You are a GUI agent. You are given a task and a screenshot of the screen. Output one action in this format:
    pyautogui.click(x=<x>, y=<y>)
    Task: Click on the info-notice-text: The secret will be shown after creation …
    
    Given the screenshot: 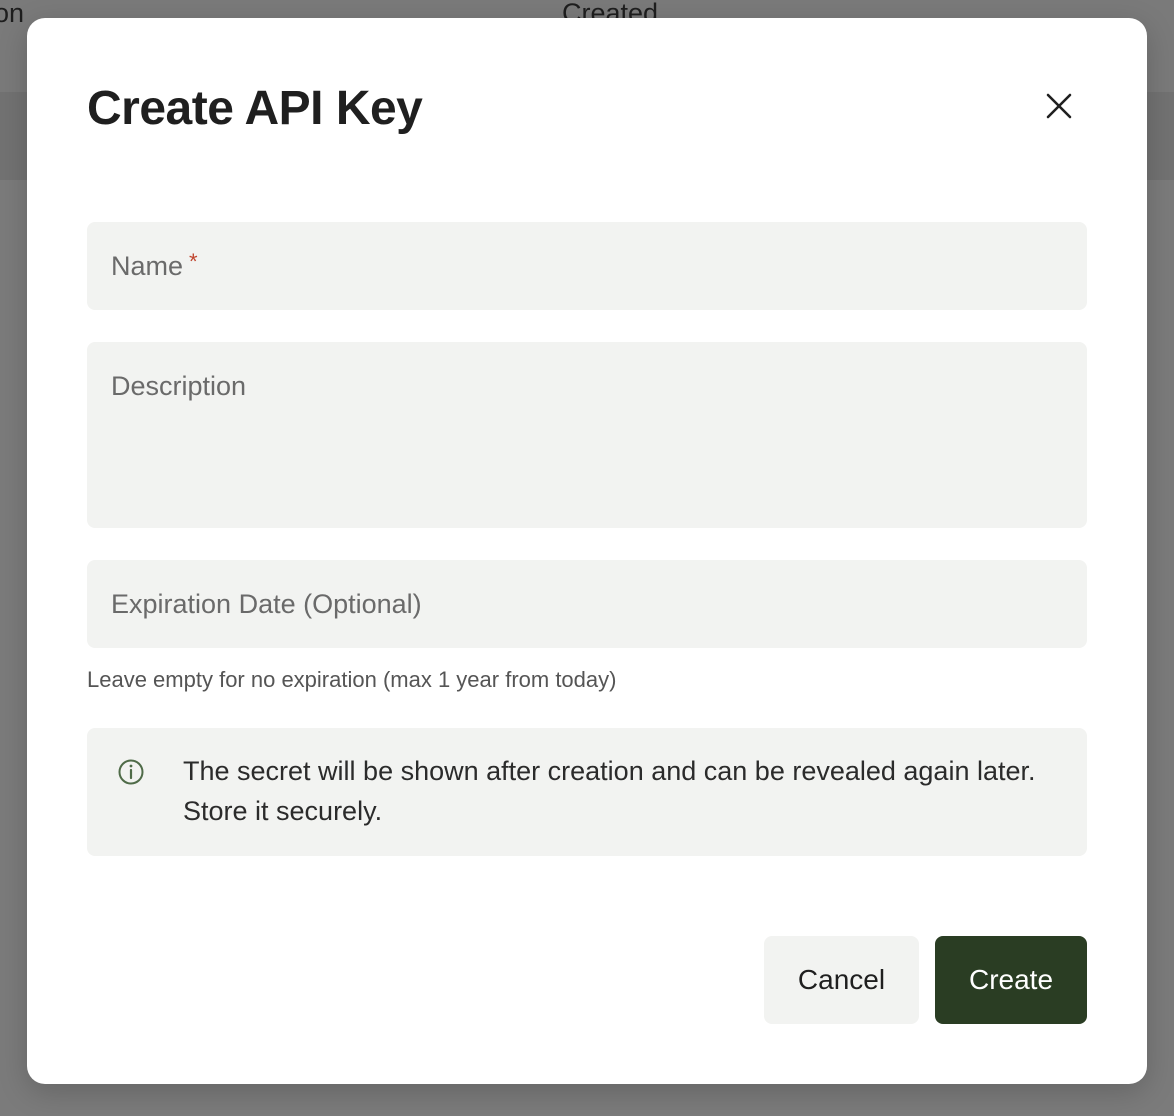 What is the action you would take?
    pyautogui.click(x=609, y=791)
    